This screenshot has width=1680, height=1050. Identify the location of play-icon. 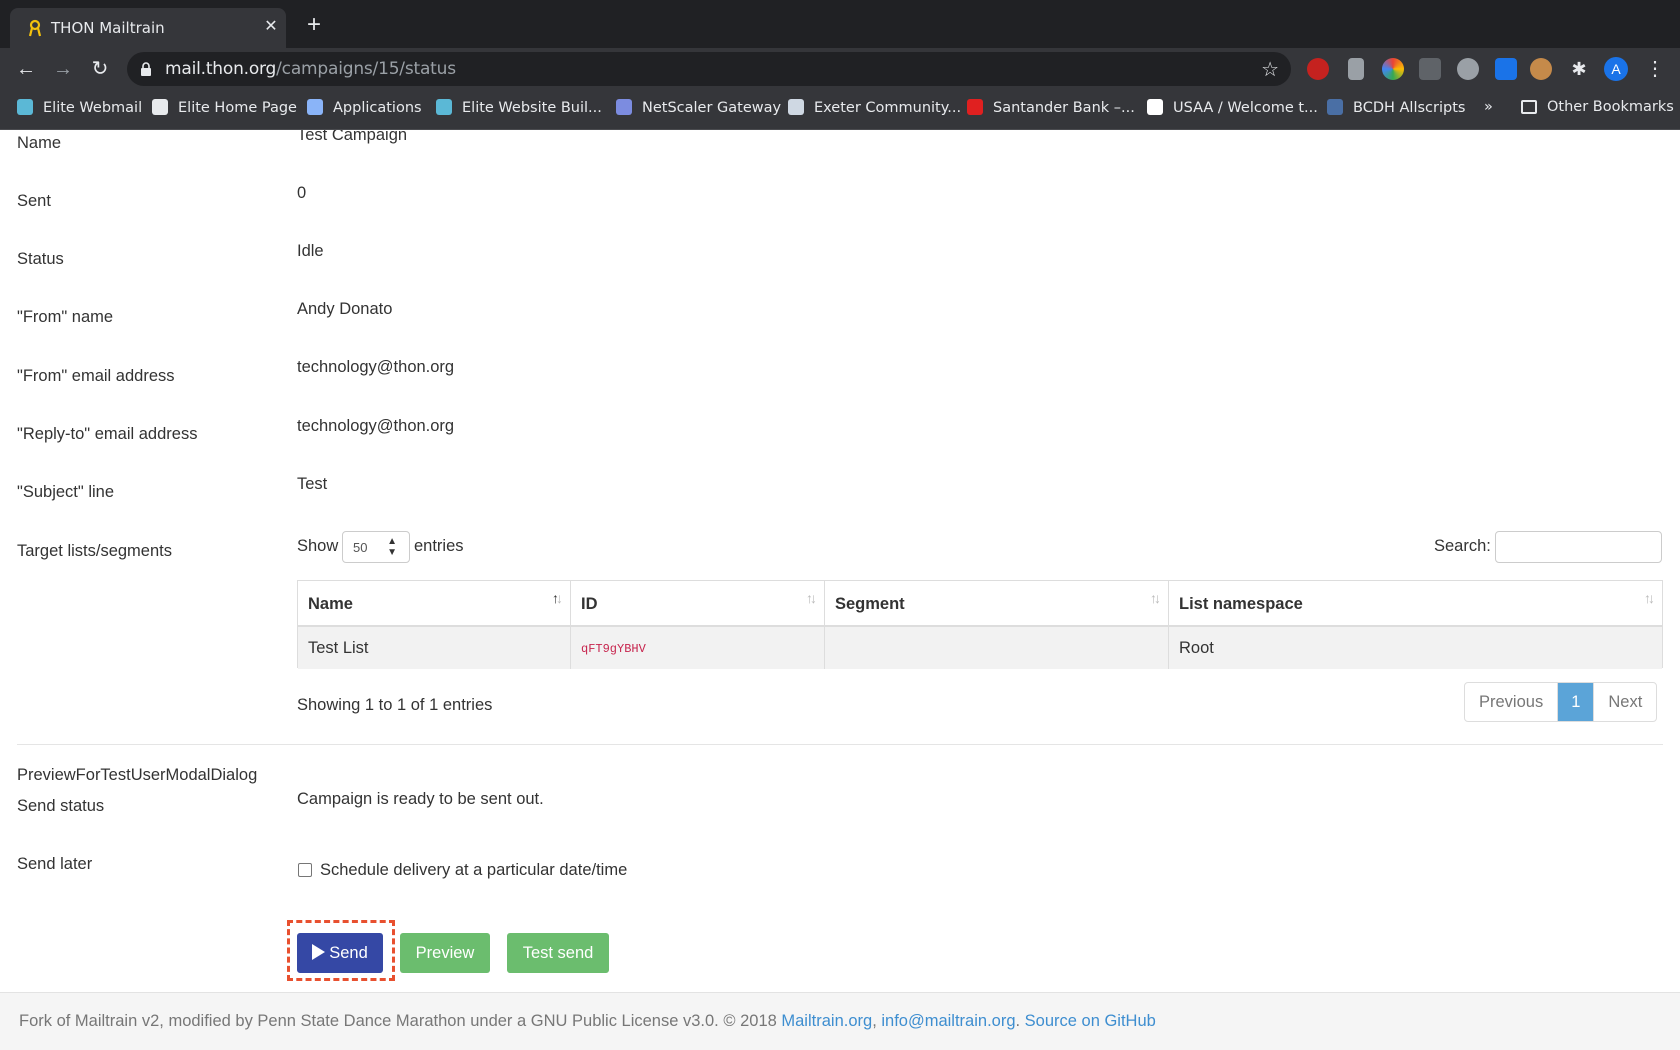
(319, 952).